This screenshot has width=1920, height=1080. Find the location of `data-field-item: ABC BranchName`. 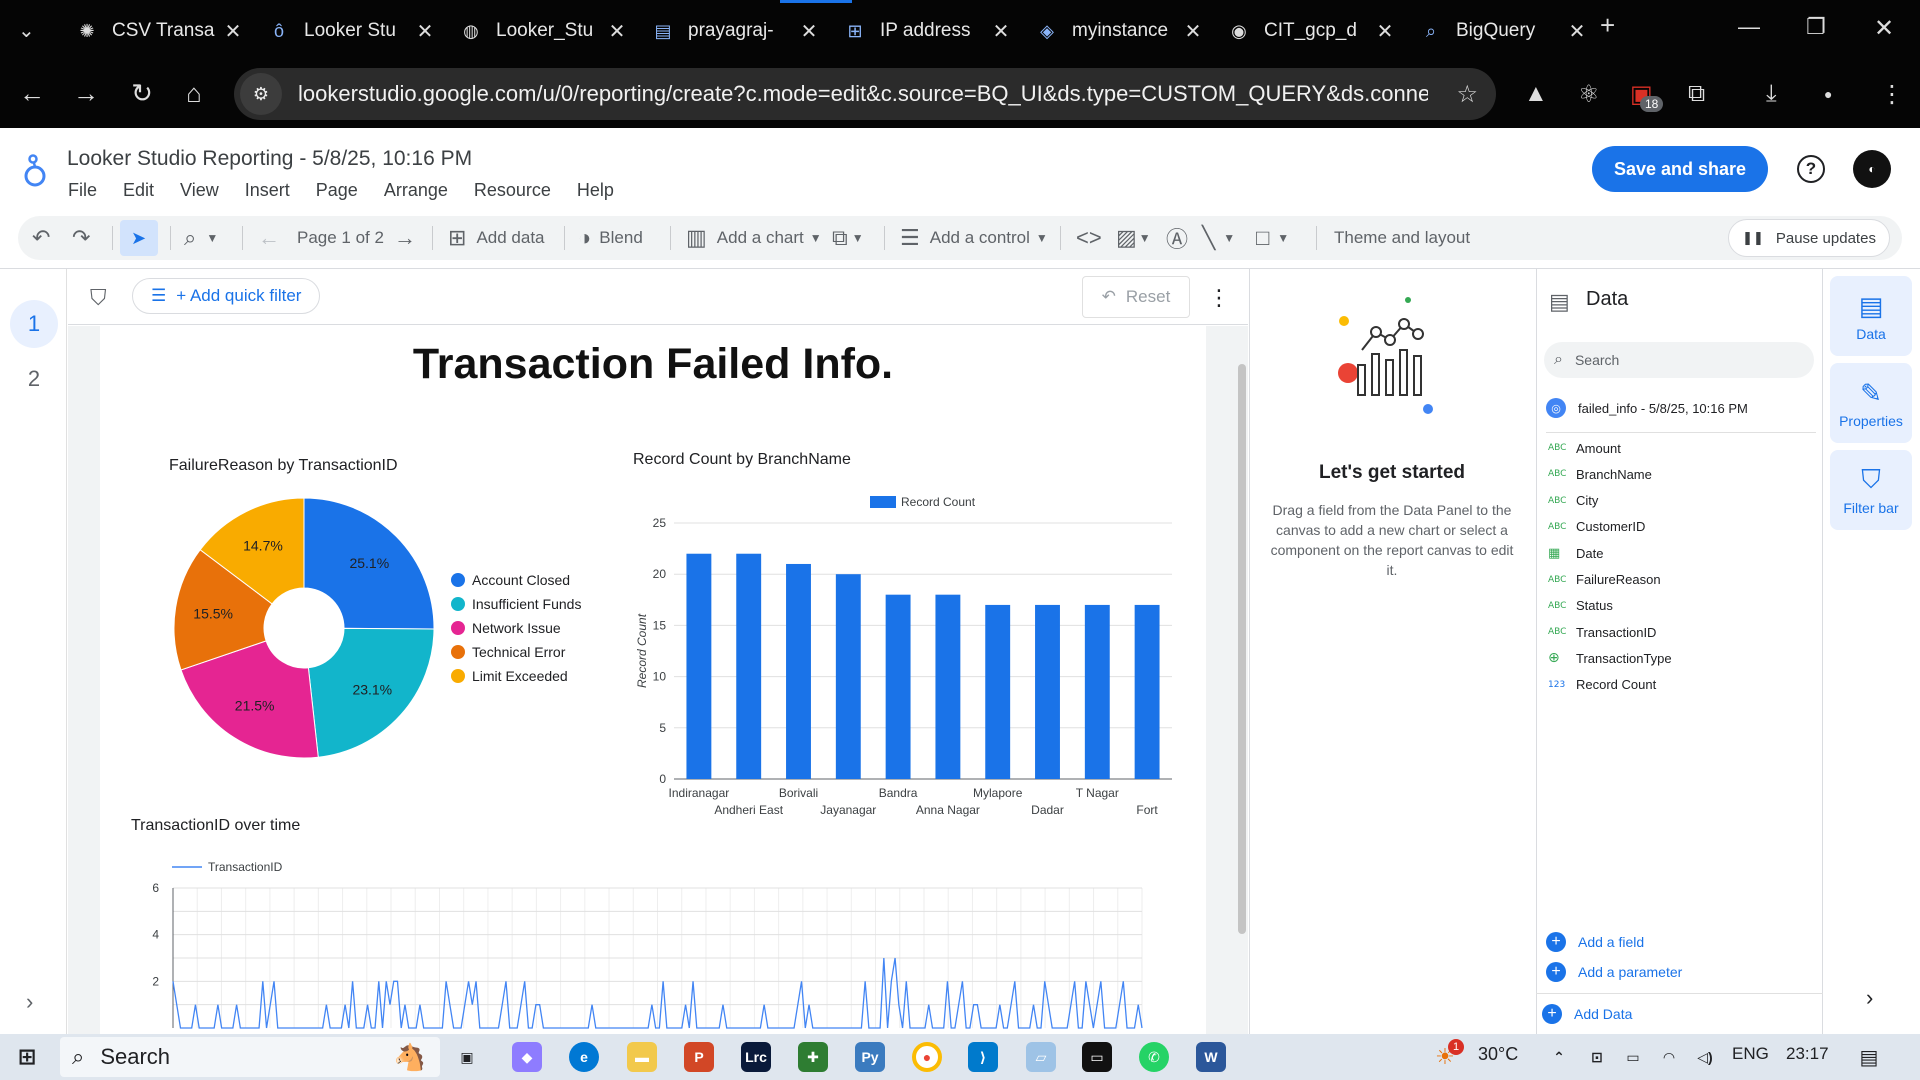

data-field-item: ABC BranchName is located at coordinates (1600, 474).